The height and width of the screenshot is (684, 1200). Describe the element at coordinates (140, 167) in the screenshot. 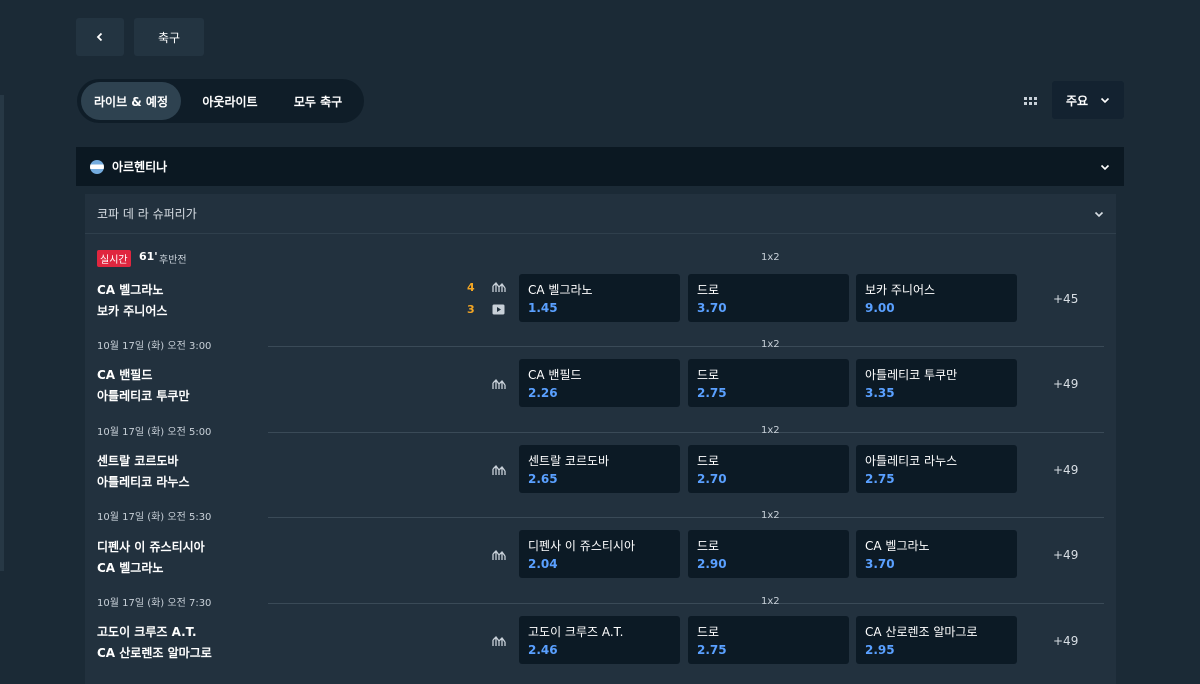

I see `country-name: 아르헨티나` at that location.